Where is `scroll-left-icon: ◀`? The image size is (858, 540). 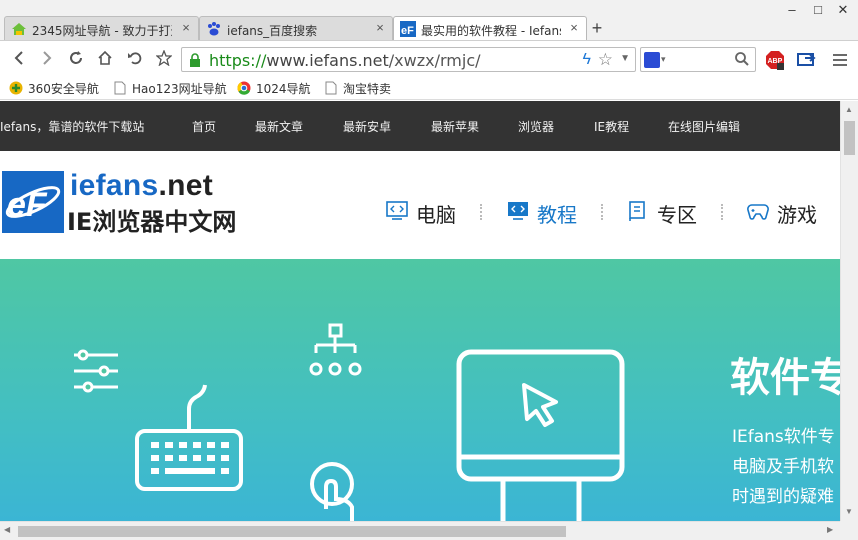 scroll-left-icon: ◀ is located at coordinates (7, 529).